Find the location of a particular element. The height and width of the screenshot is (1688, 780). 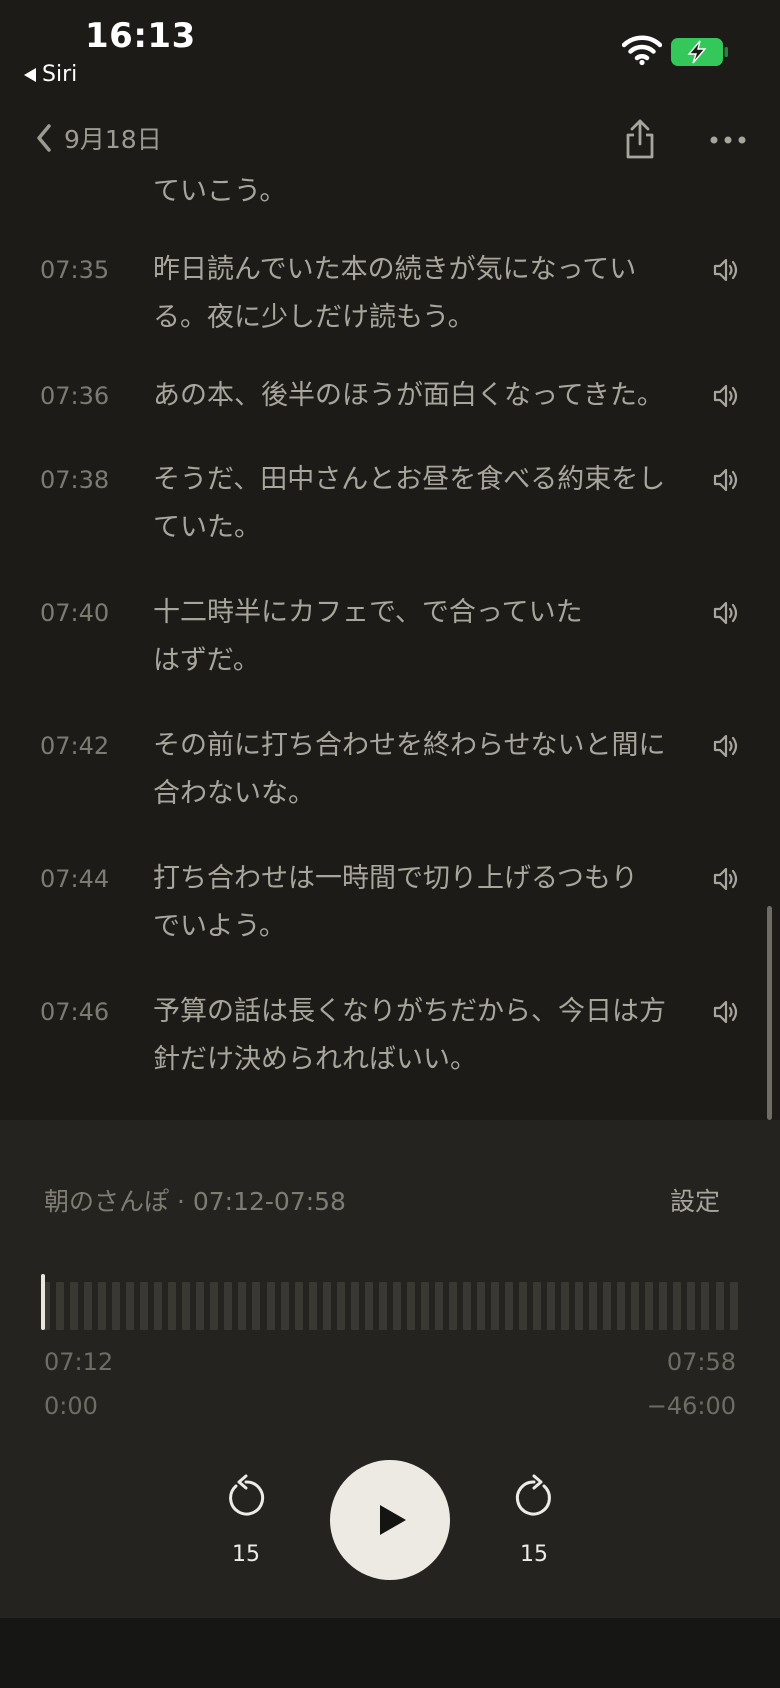

chevron-left-icon is located at coordinates (44, 138).